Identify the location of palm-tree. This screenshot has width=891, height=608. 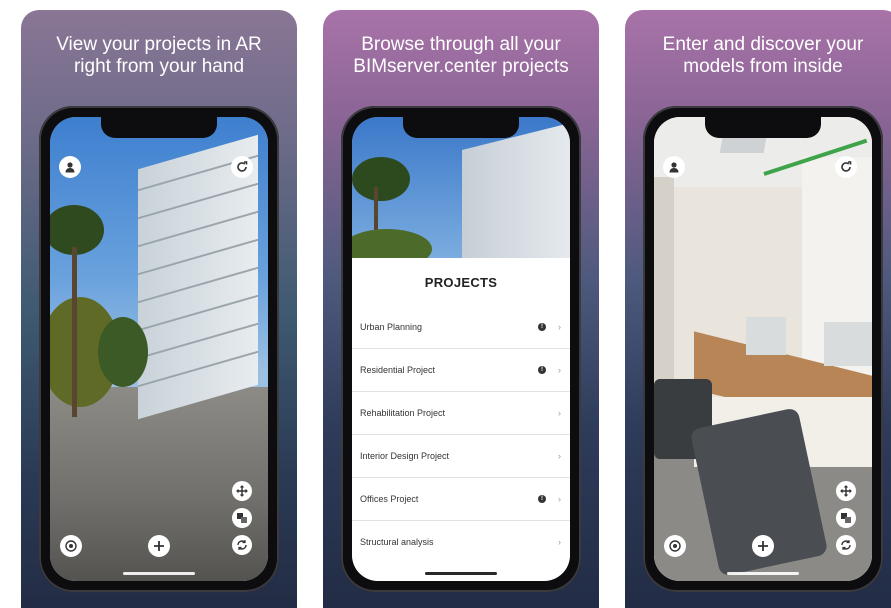
(381, 179).